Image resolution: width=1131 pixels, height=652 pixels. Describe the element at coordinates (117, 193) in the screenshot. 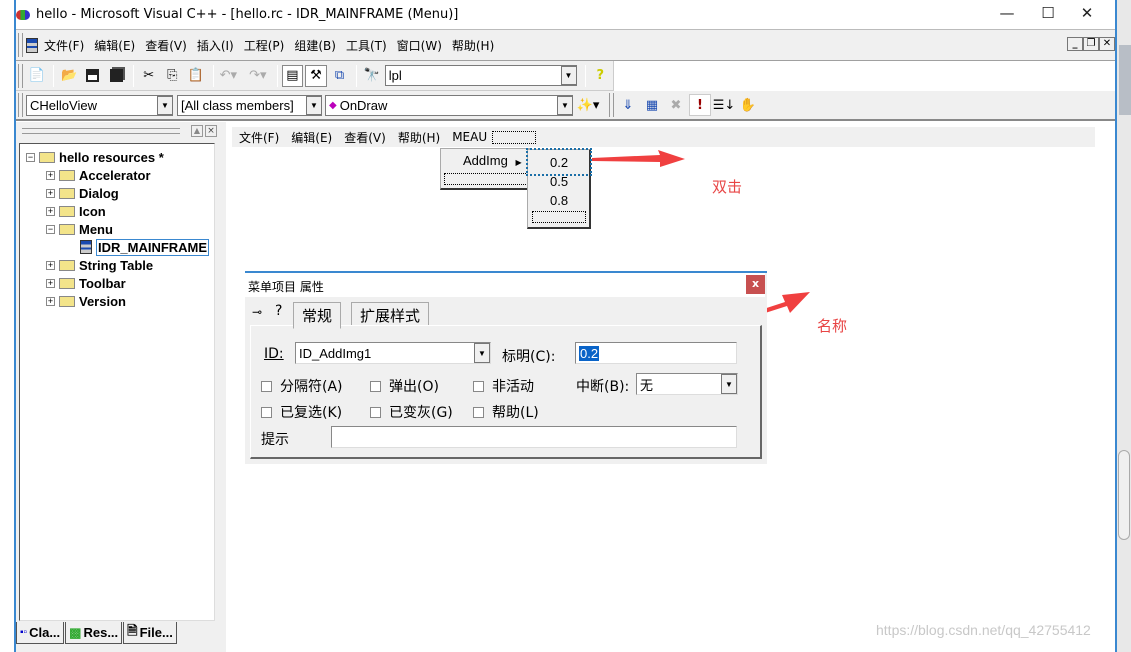

I see `tree-item-dialog: + Dialog` at that location.